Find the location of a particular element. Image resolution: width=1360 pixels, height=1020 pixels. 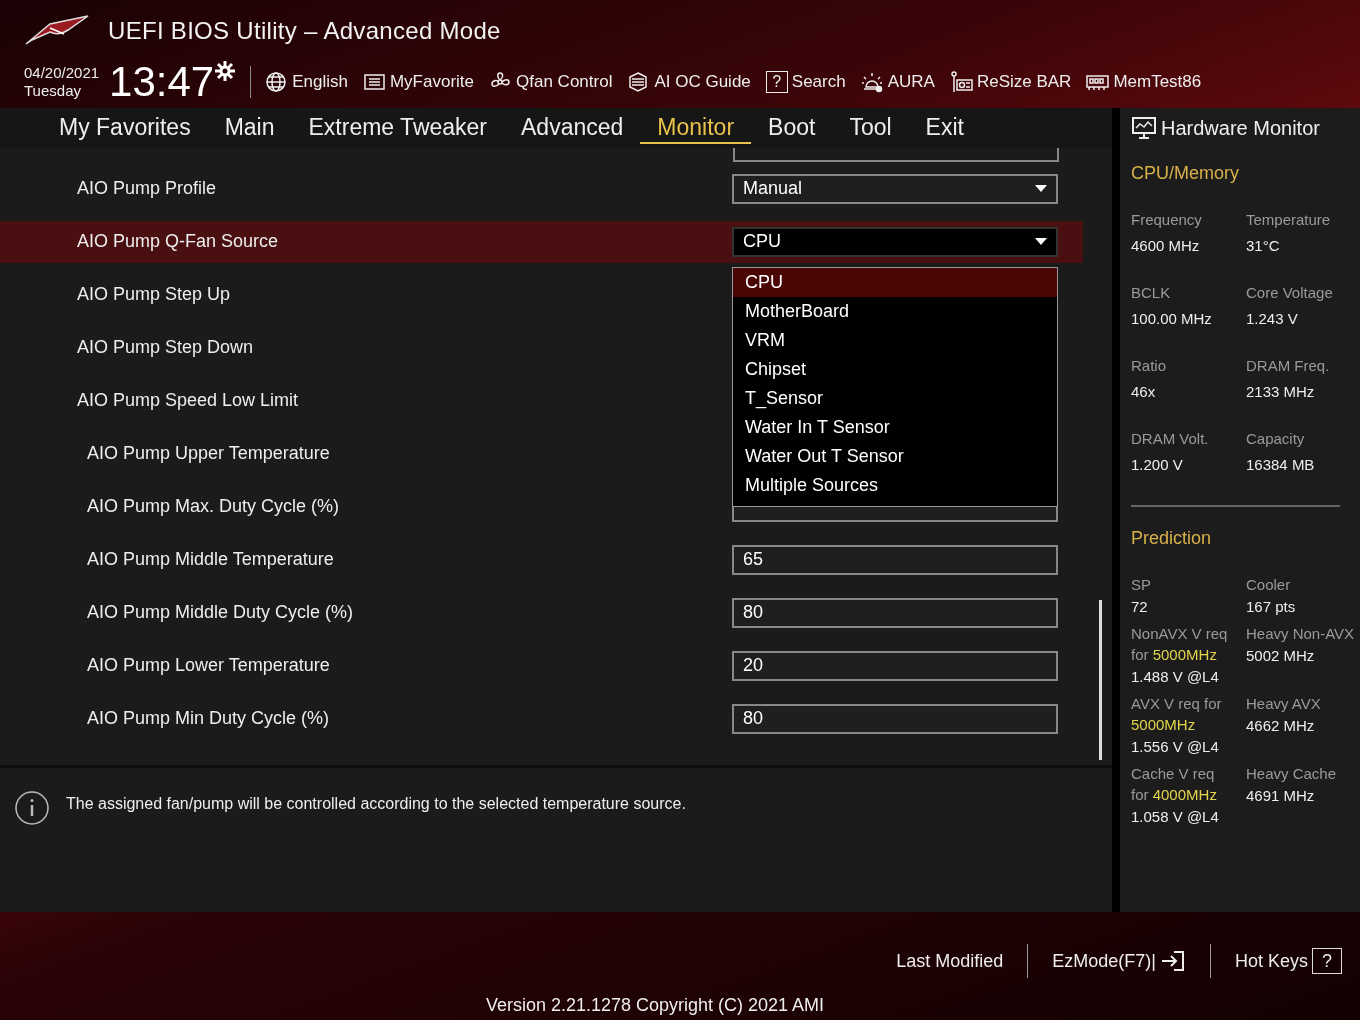

toolbar-button: MemTest86 is located at coordinates (1144, 82).